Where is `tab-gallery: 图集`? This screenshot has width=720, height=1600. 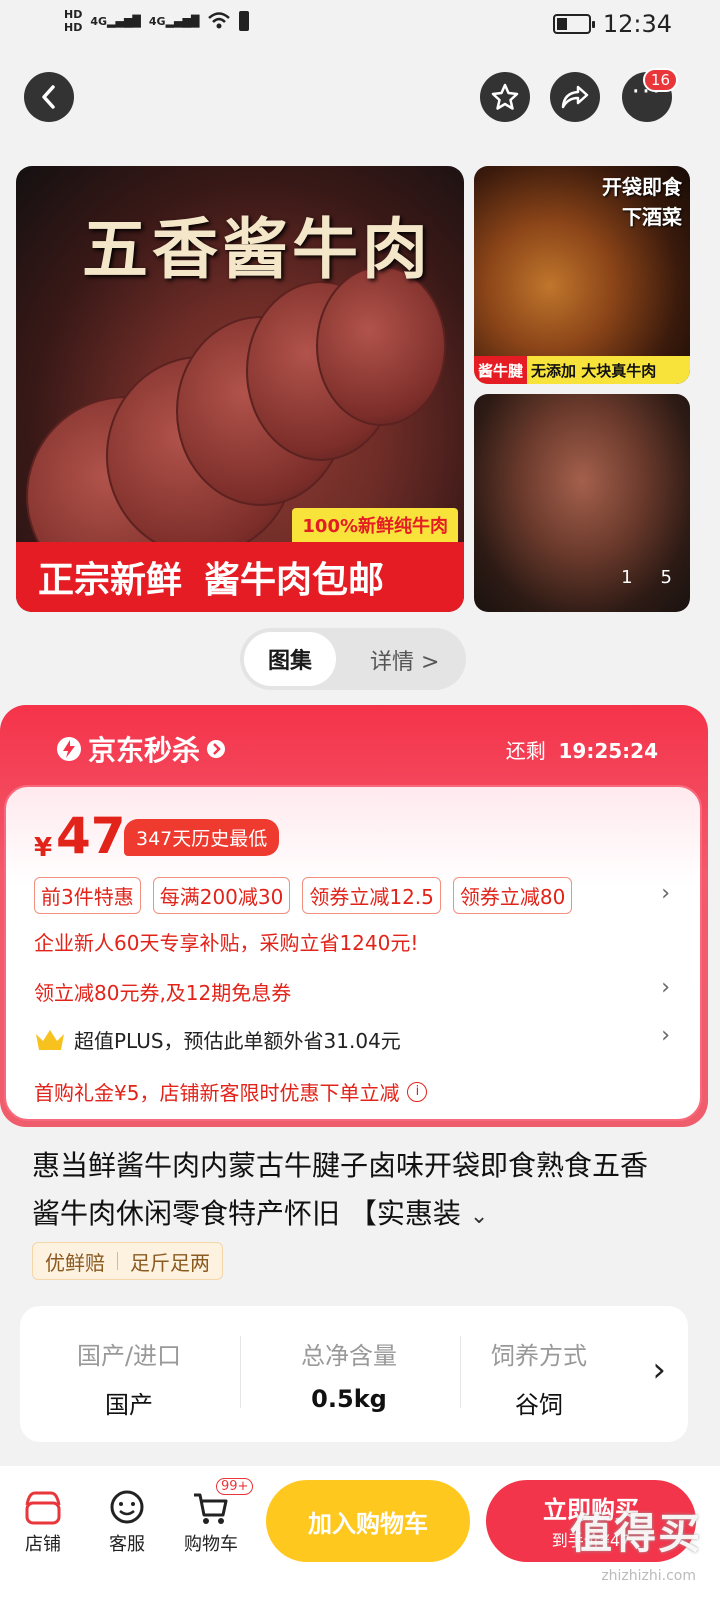 tab-gallery: 图集 is located at coordinates (290, 659).